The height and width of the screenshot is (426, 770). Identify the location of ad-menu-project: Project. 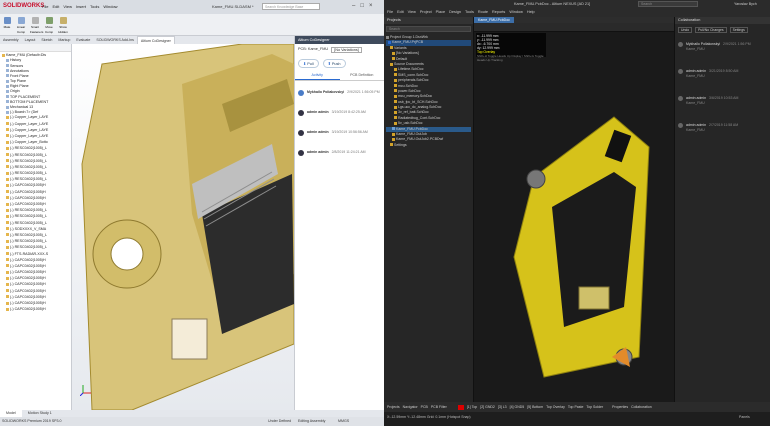
(426, 13).